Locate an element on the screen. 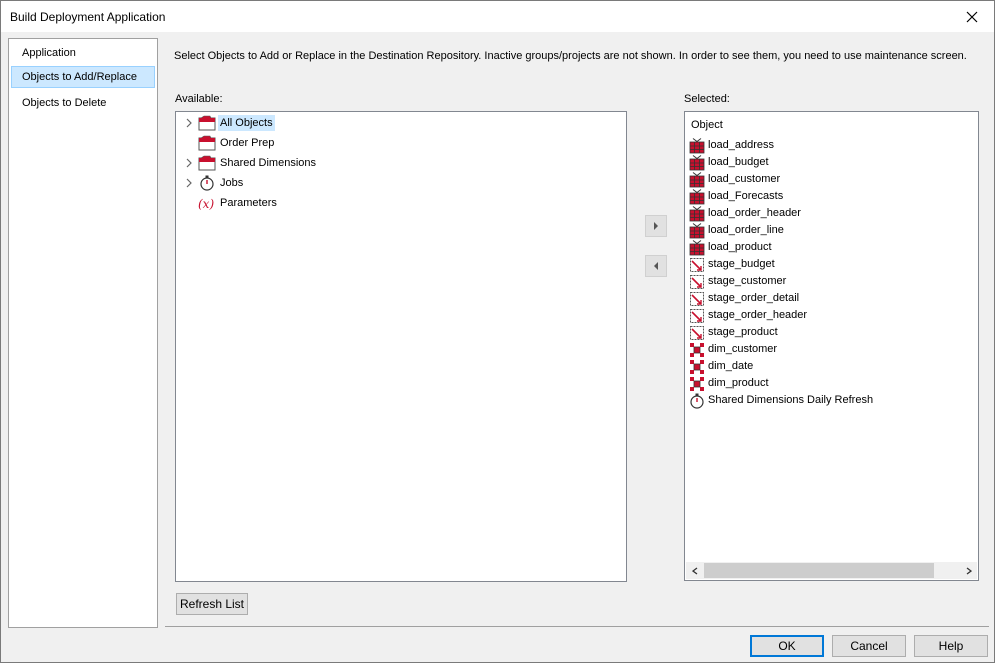 Image resolution: width=995 pixels, height=663 pixels. help-button: Help is located at coordinates (951, 646).